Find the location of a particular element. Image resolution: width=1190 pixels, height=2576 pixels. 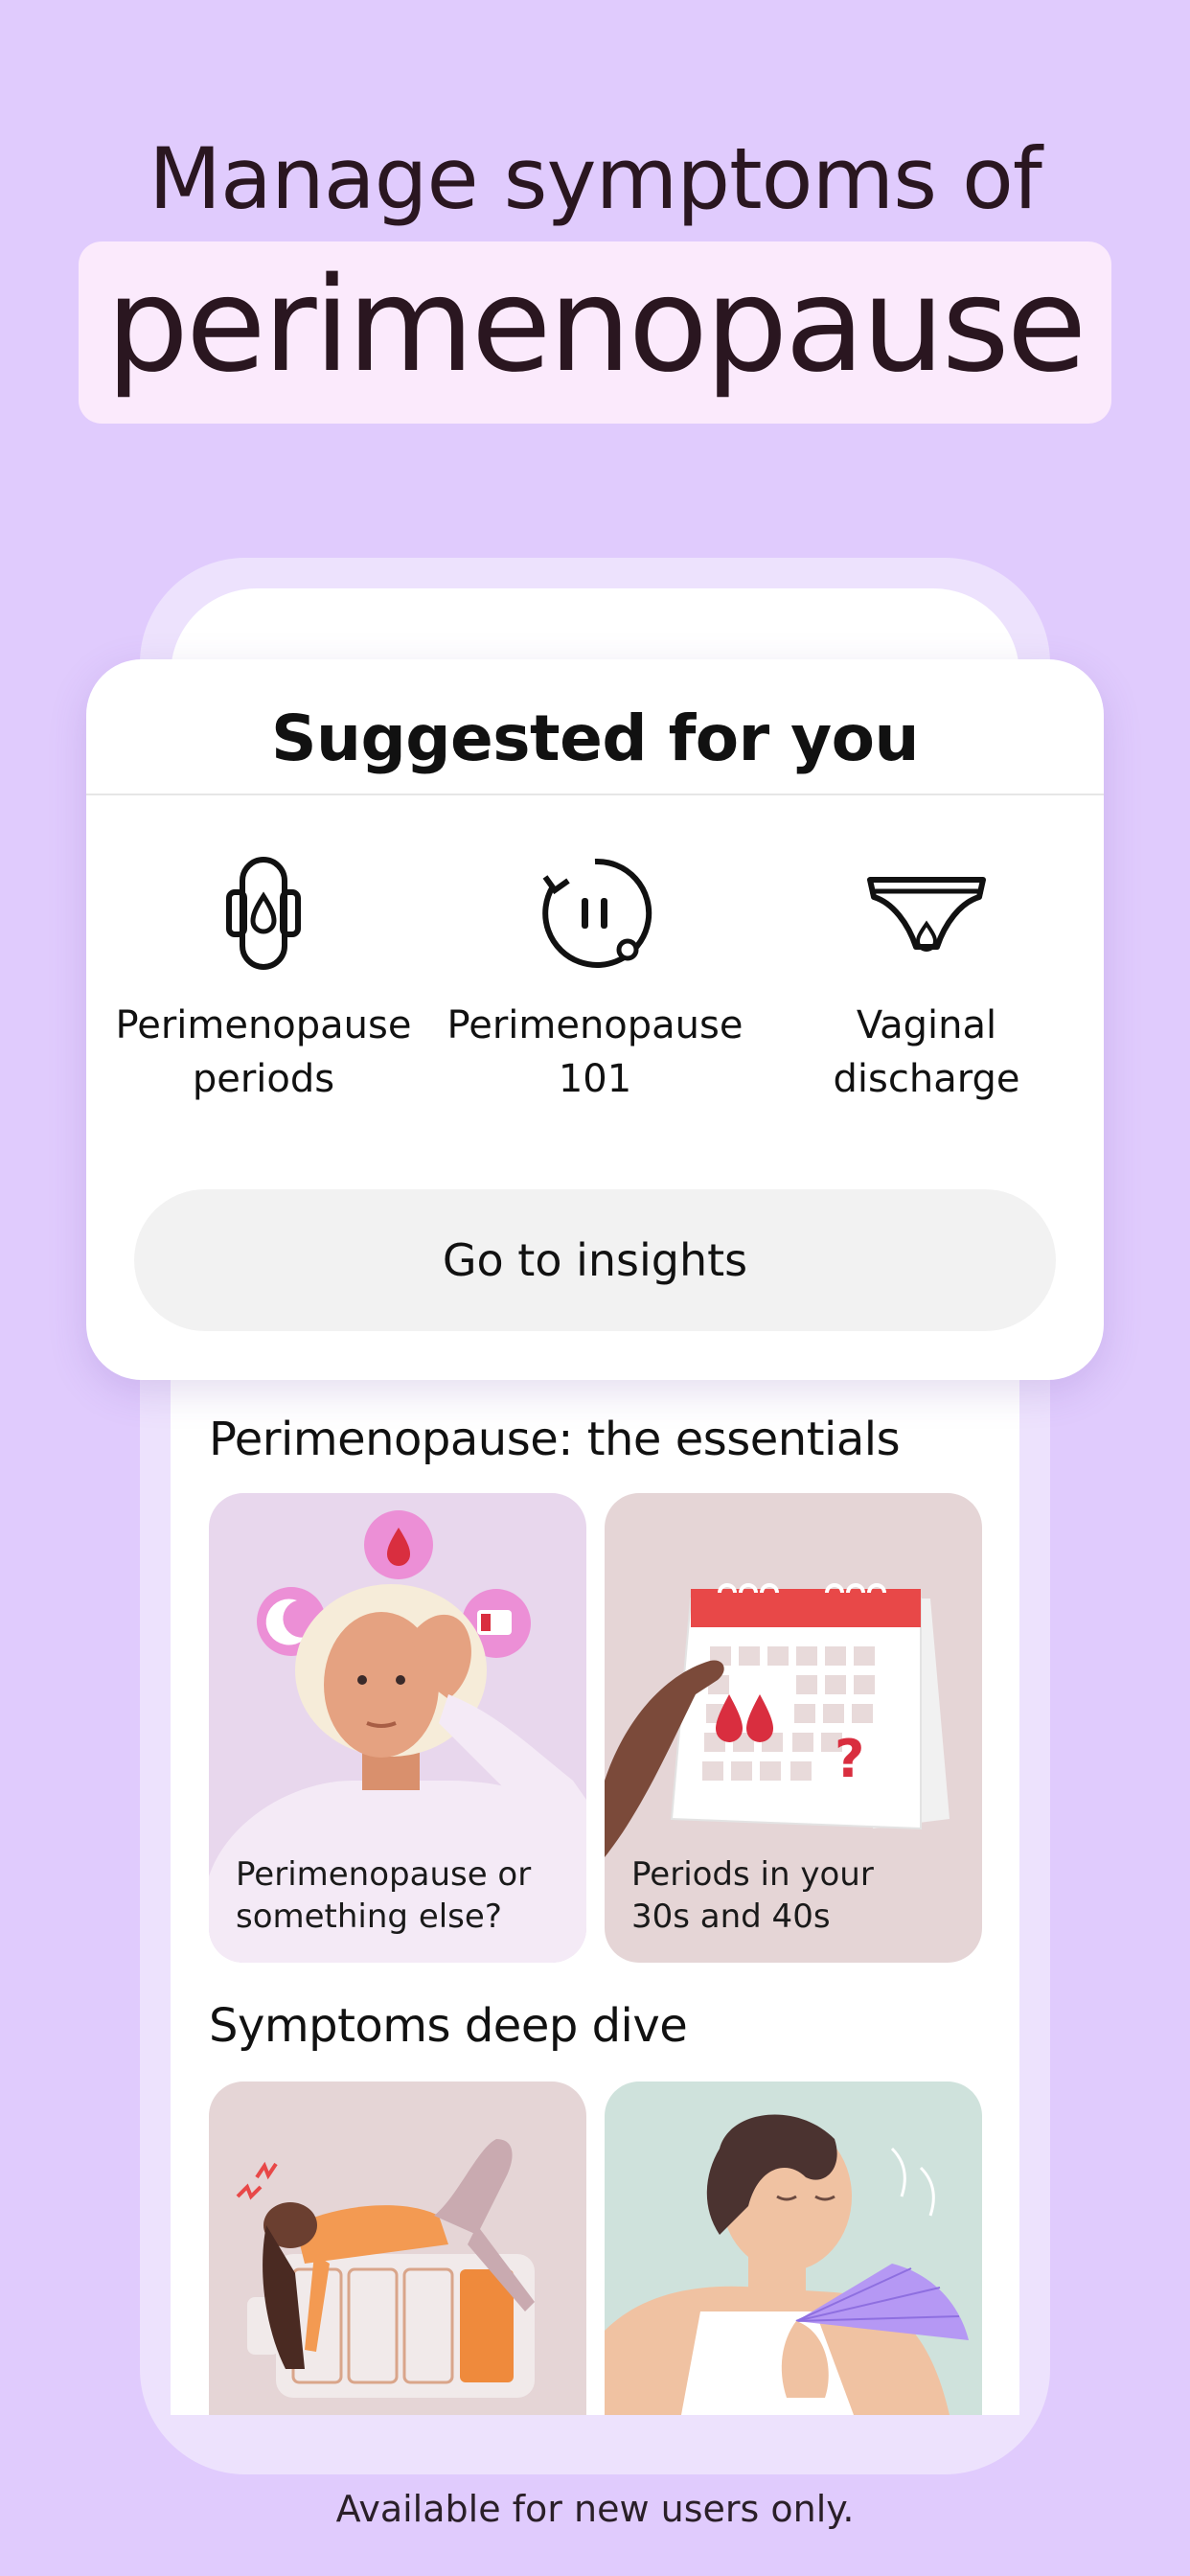

tile-hot-flashes is located at coordinates (794, 2248).